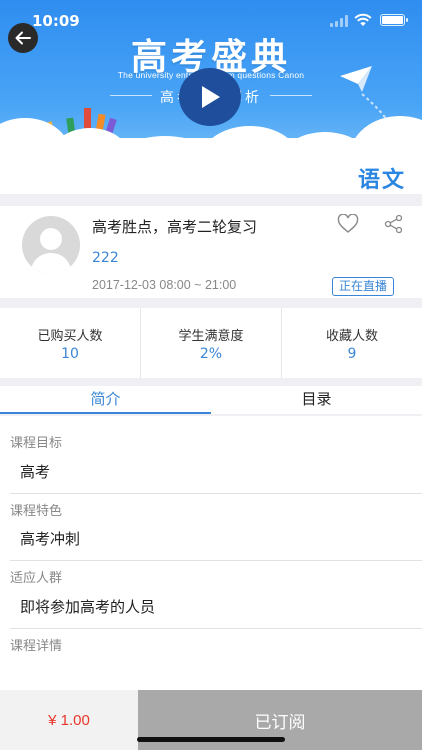 The width and height of the screenshot is (422, 750). Describe the element at coordinates (381, 180) in the screenshot. I see `subject-tag: 语文` at that location.